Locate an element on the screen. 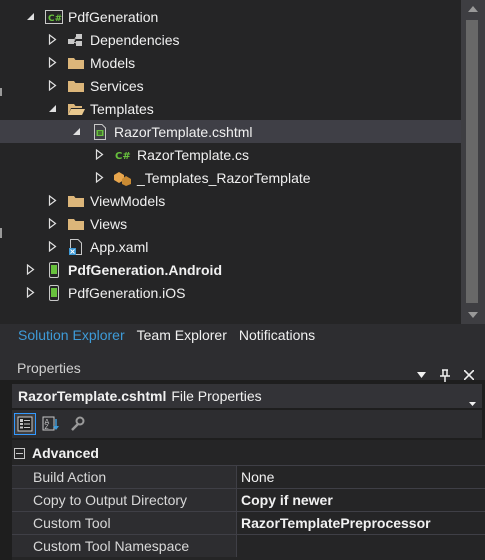 Image resolution: width=485 pixels, height=560 pixels. tree-item-pdfgeneration-ios: PdfGeneration.iOS is located at coordinates (230, 292).